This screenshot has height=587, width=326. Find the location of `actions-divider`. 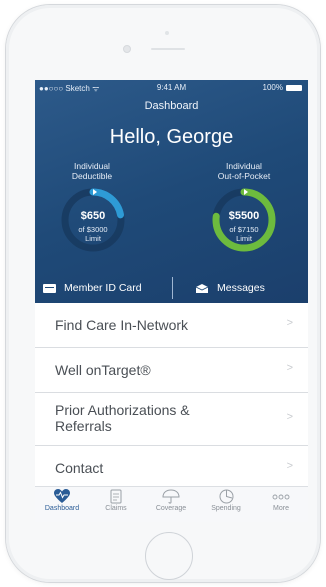

actions-divider is located at coordinates (172, 288).